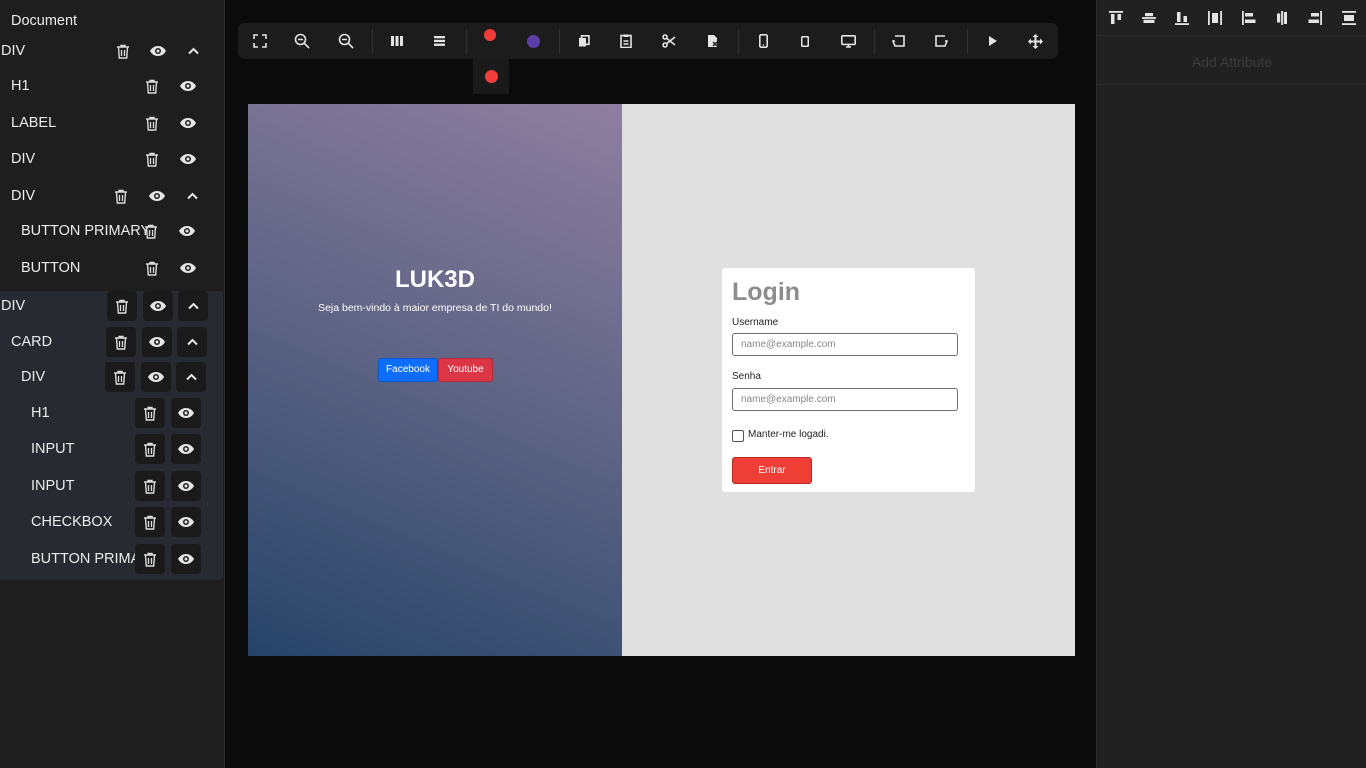 The image size is (1366, 768). What do you see at coordinates (397, 41) in the screenshot?
I see `columns-icon` at bounding box center [397, 41].